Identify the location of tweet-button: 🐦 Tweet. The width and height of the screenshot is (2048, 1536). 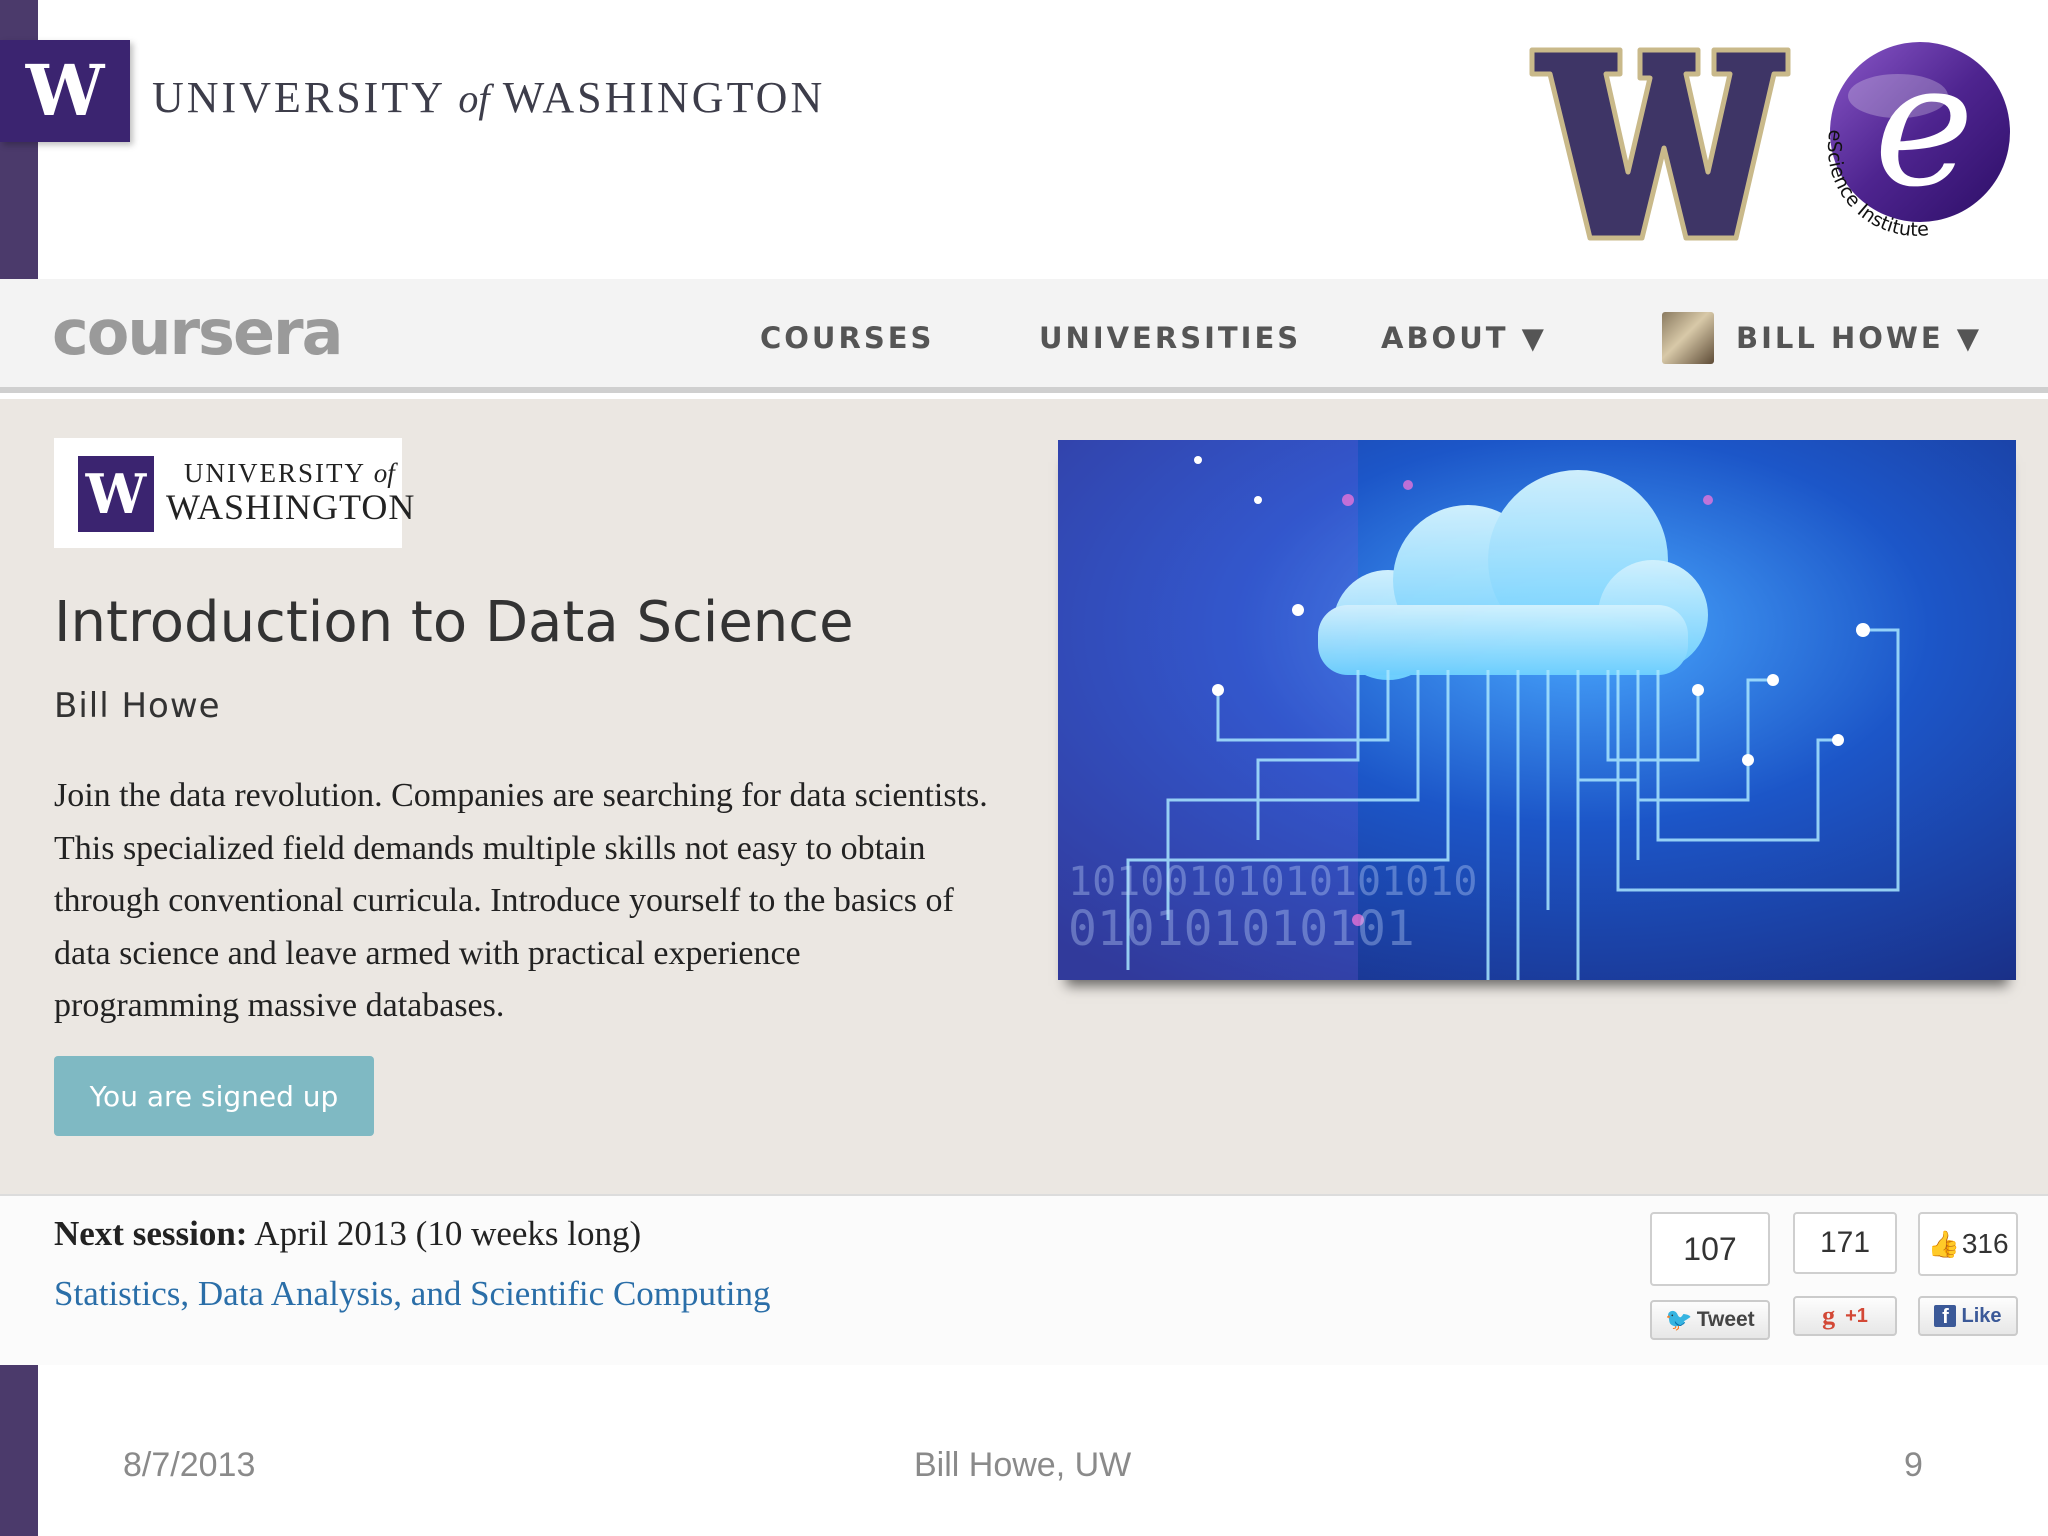
(1710, 1320).